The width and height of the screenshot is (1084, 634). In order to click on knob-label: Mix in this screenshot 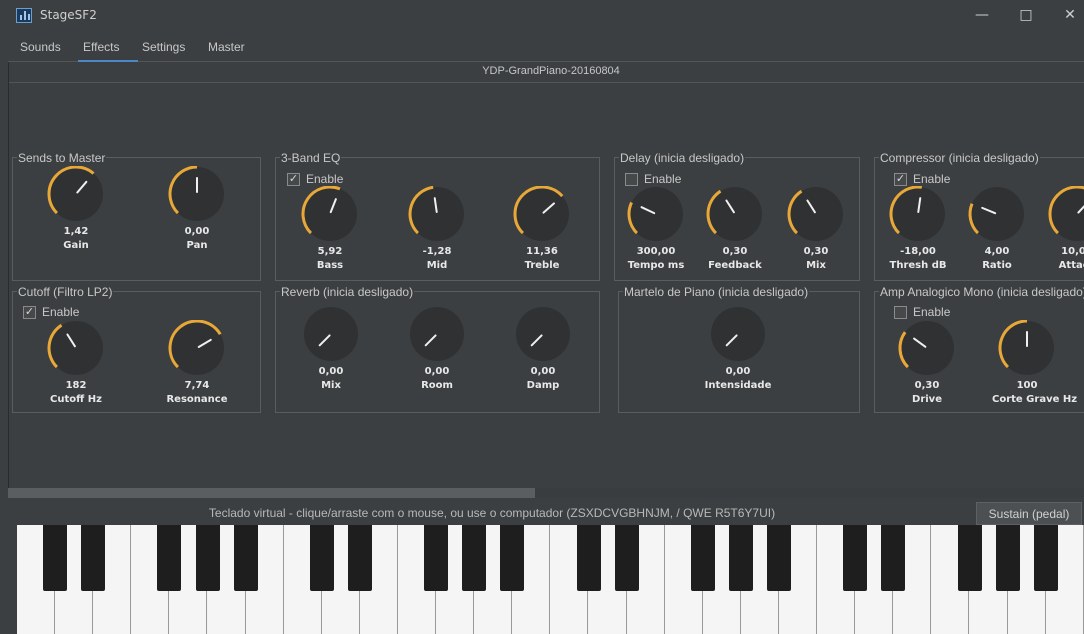, I will do `click(331, 385)`.